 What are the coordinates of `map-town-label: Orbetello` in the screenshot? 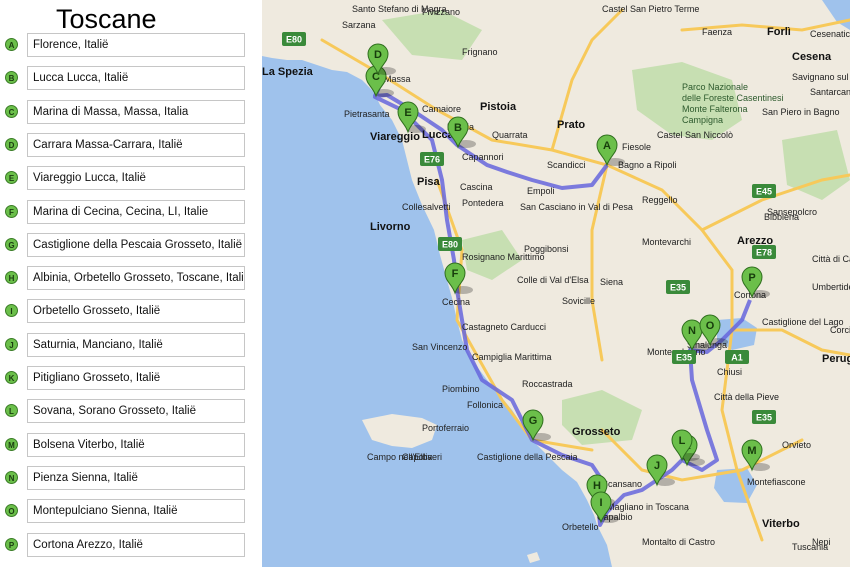 It's located at (580, 527).